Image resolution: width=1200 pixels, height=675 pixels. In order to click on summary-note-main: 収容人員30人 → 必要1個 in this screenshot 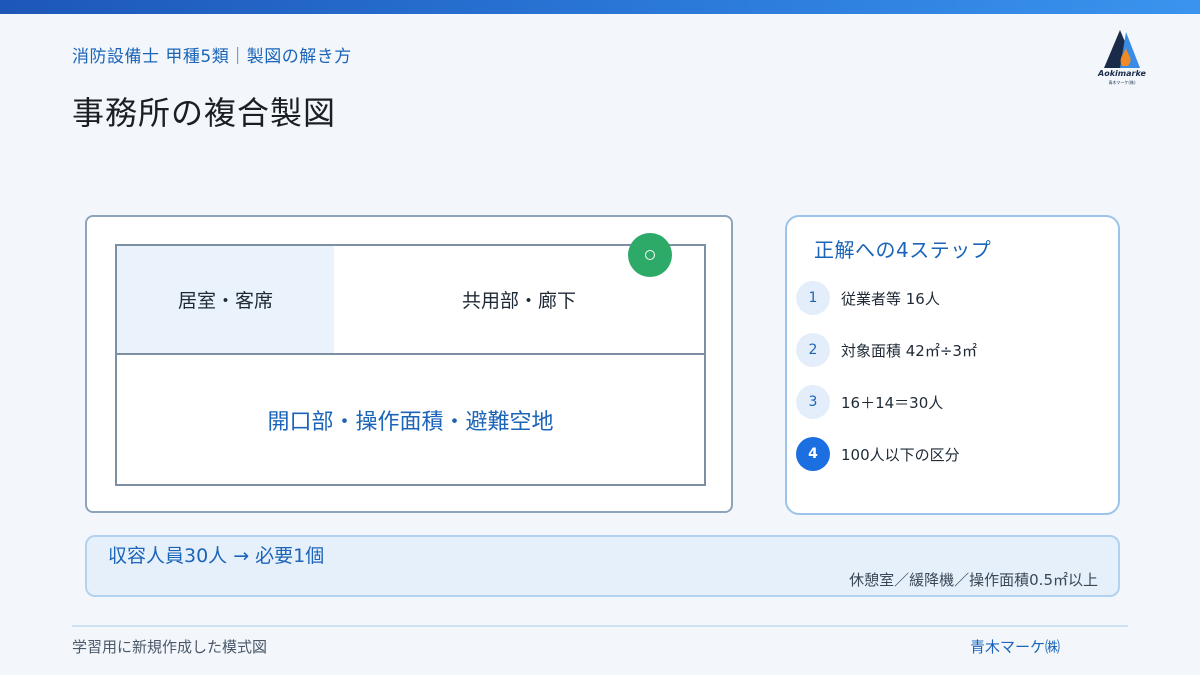, I will do `click(216, 556)`.